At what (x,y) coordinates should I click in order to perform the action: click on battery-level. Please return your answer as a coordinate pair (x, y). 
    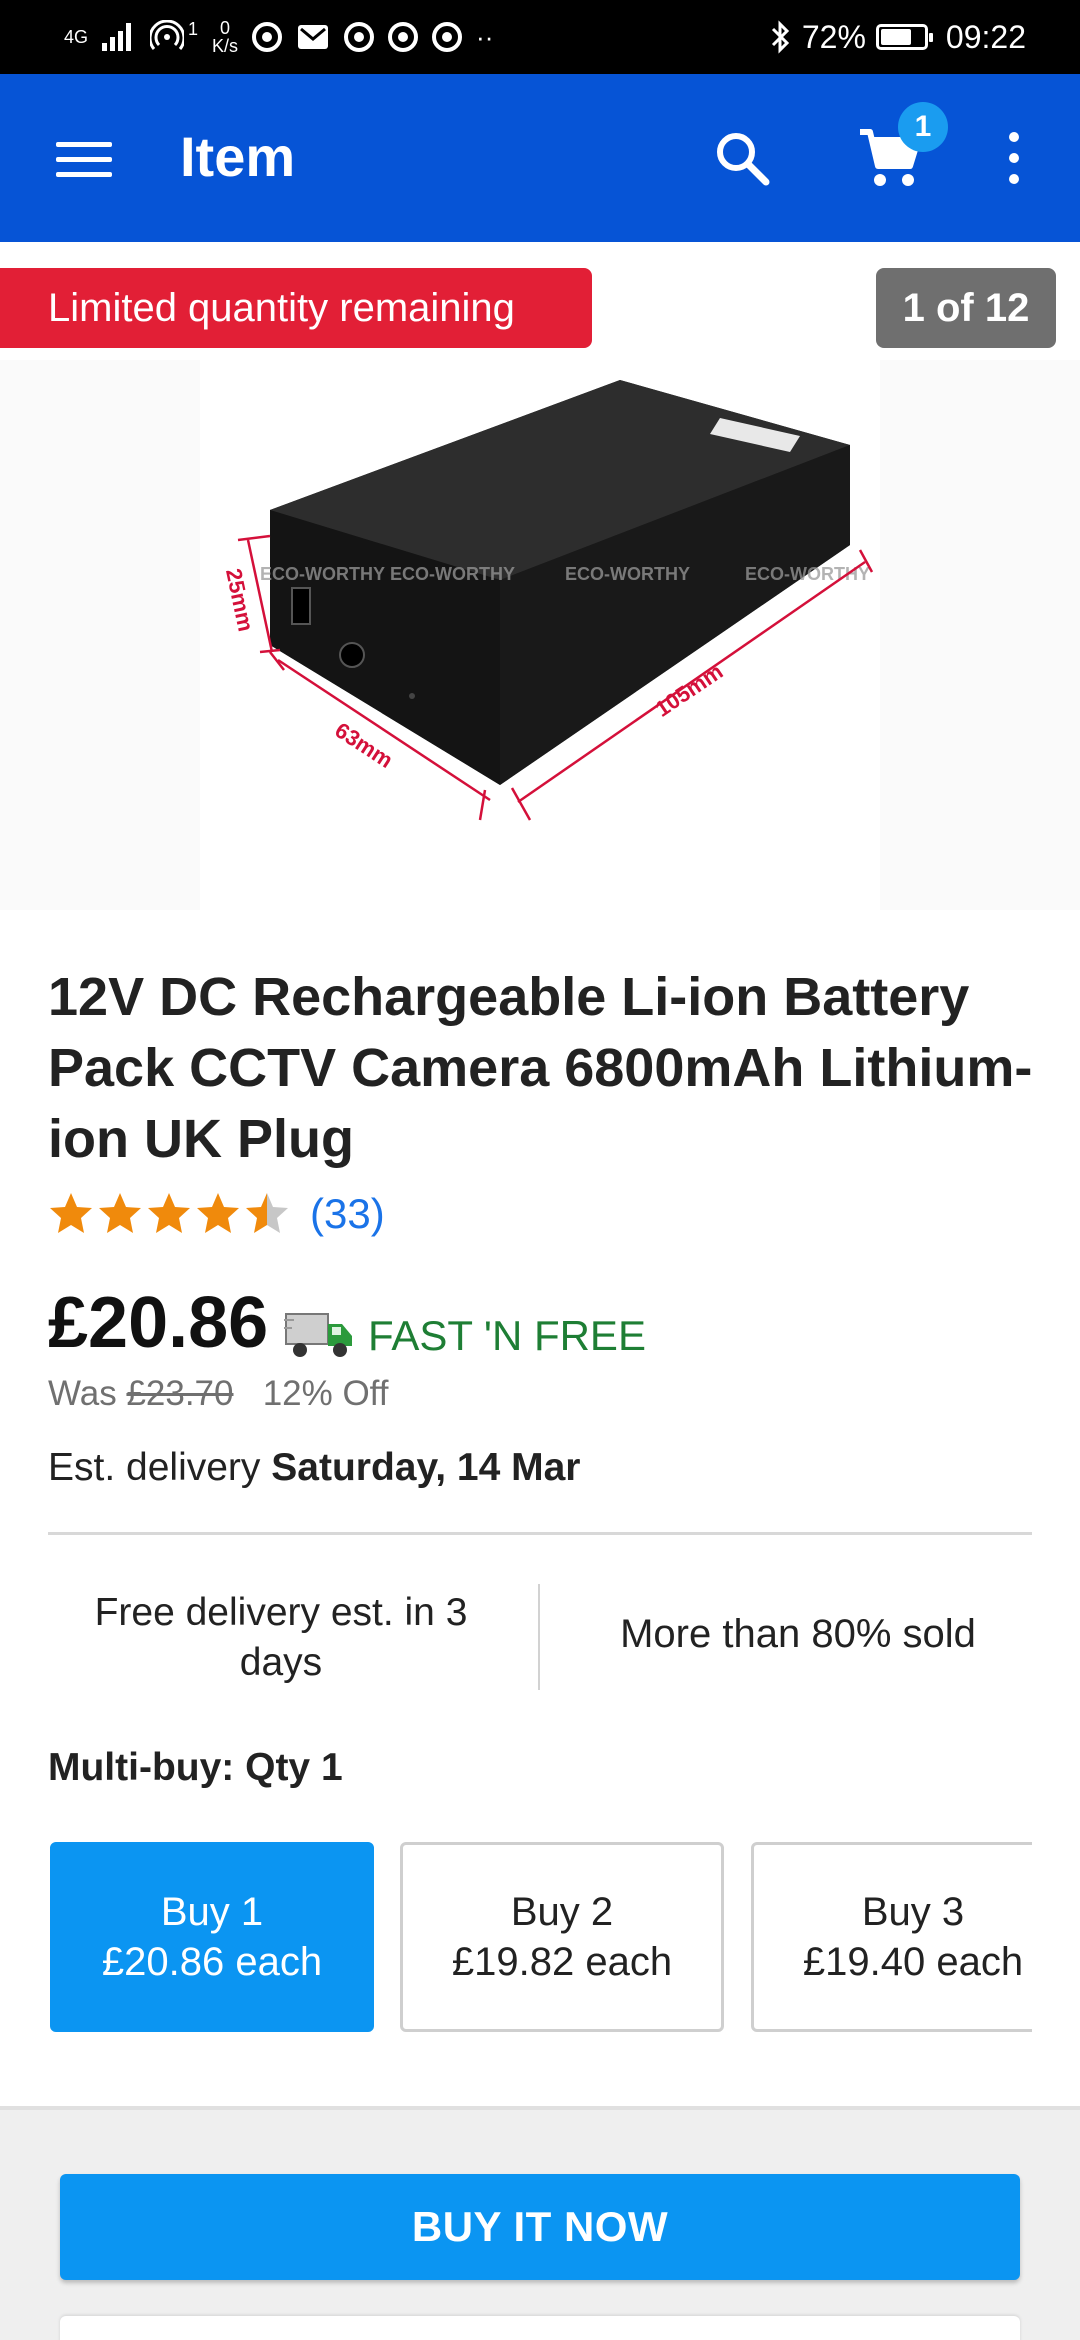
    Looking at the image, I should click on (895, 37).